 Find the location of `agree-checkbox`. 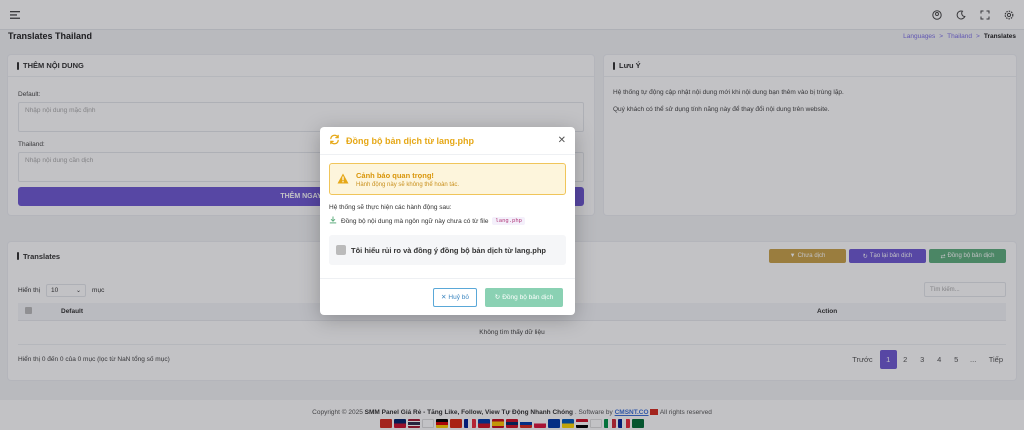

agree-checkbox is located at coordinates (341, 250).